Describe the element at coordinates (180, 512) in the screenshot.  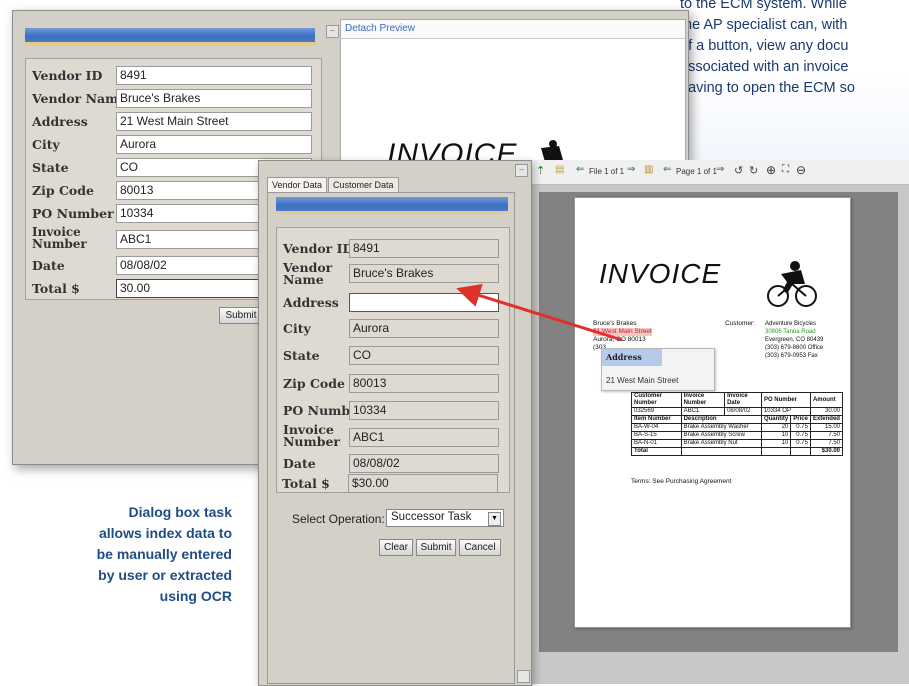
I see `caption-line: Dialog box task` at that location.